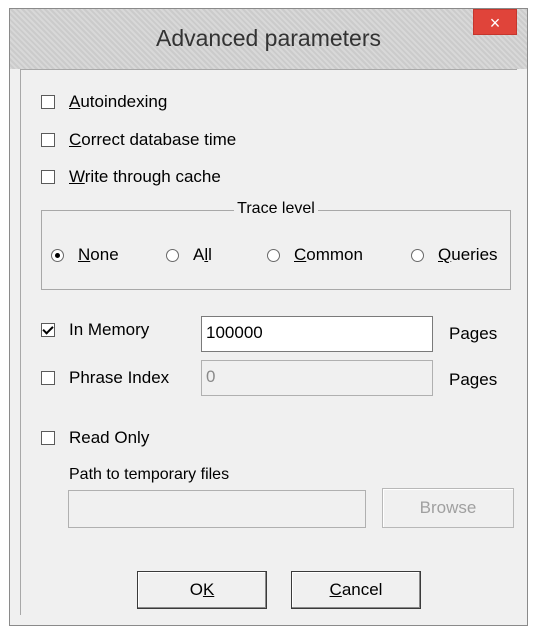 The width and height of the screenshot is (540, 637). I want to click on read-only-checkbox: Read Only, so click(95, 438).